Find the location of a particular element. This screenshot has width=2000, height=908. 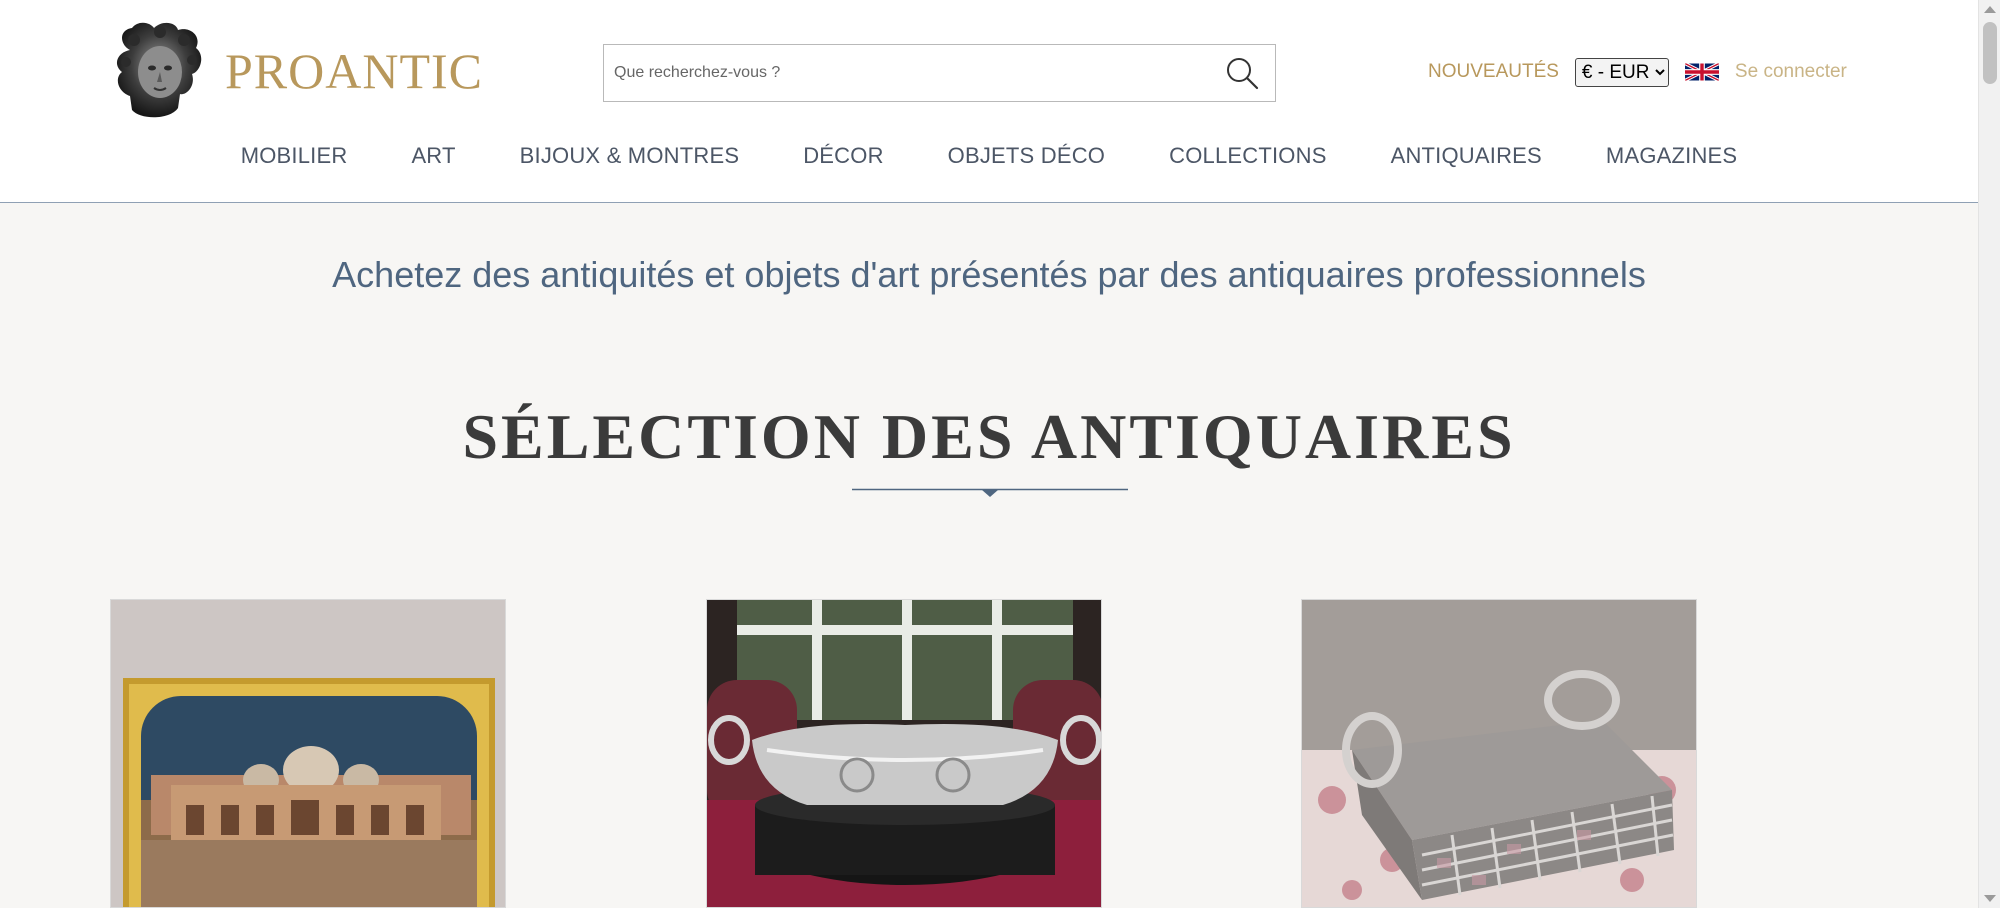

nav-item-mobilier: MOBILIER is located at coordinates (294, 156).